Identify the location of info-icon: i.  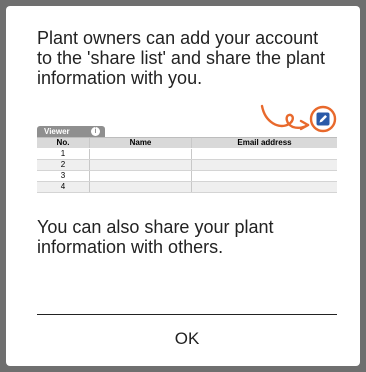
(95, 131).